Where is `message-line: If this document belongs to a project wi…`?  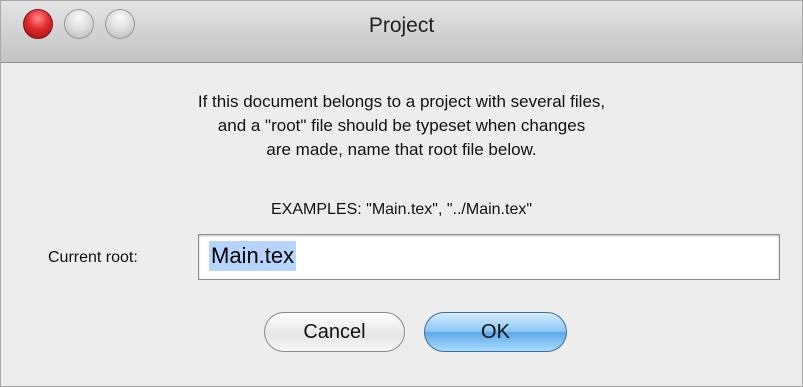
message-line: If this document belongs to a project wi… is located at coordinates (401, 101).